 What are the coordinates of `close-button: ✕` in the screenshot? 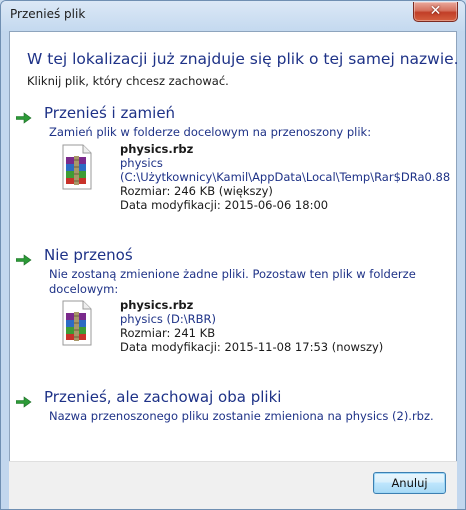 It's located at (435, 12).